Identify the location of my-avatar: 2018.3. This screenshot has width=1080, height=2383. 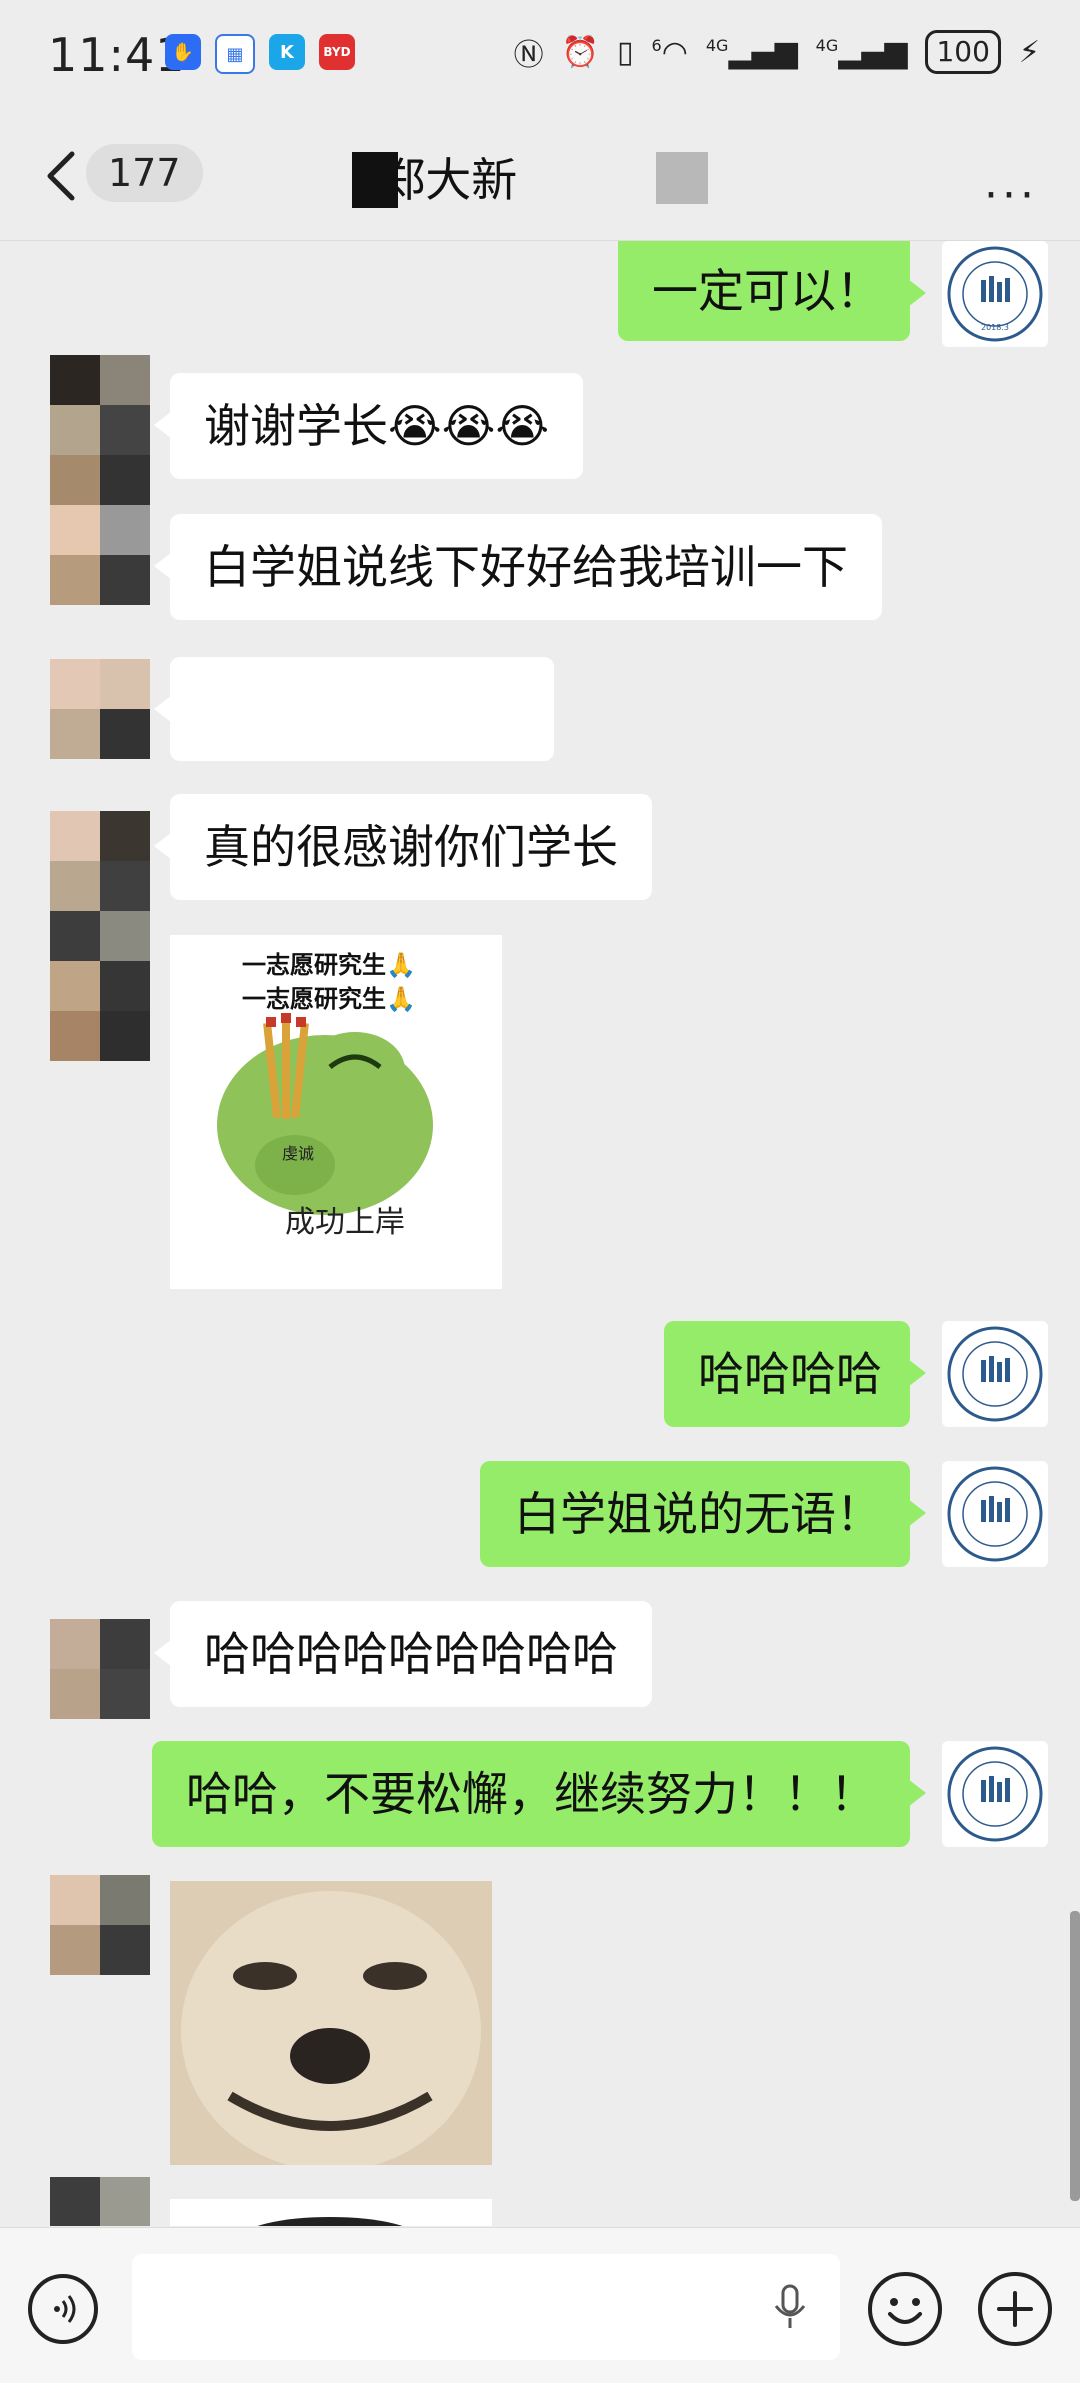
(995, 294).